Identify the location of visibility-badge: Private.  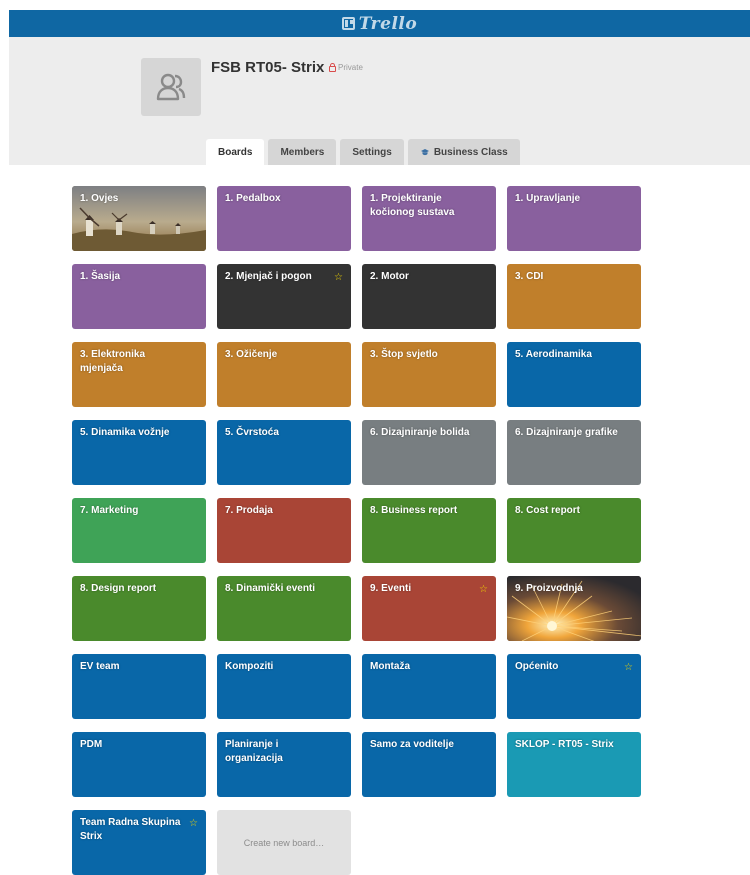
(346, 67).